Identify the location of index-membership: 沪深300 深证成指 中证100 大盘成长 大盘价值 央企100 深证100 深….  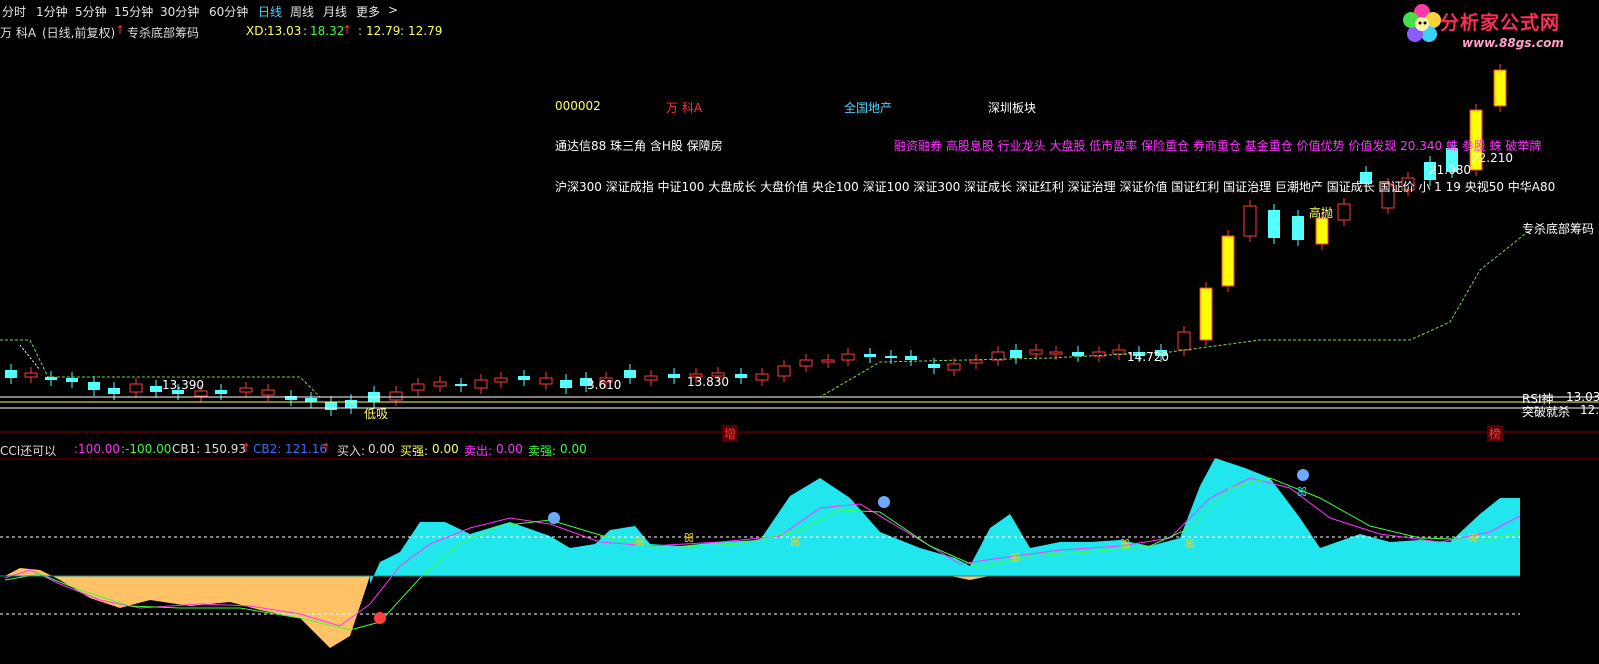
(1055, 187).